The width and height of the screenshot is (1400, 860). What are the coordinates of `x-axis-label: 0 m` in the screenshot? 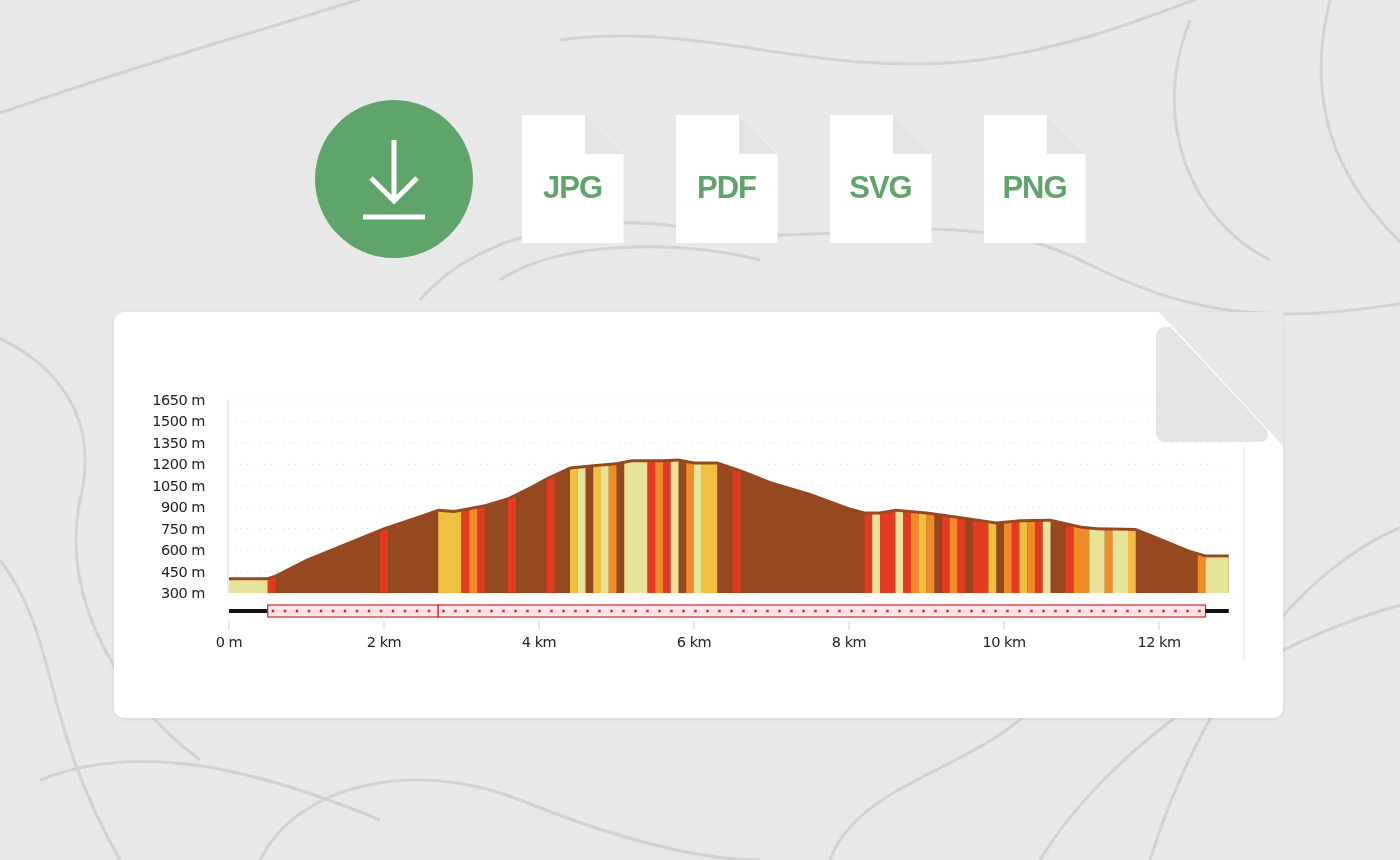 It's located at (229, 642).